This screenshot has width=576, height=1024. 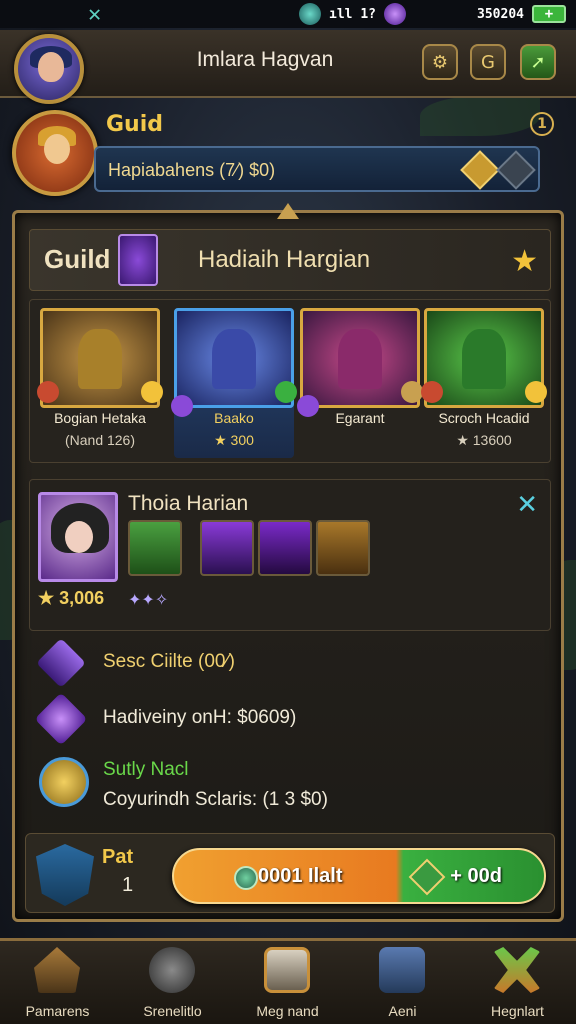 What do you see at coordinates (427, 877) in the screenshot?
I see `star-gem-icon` at bounding box center [427, 877].